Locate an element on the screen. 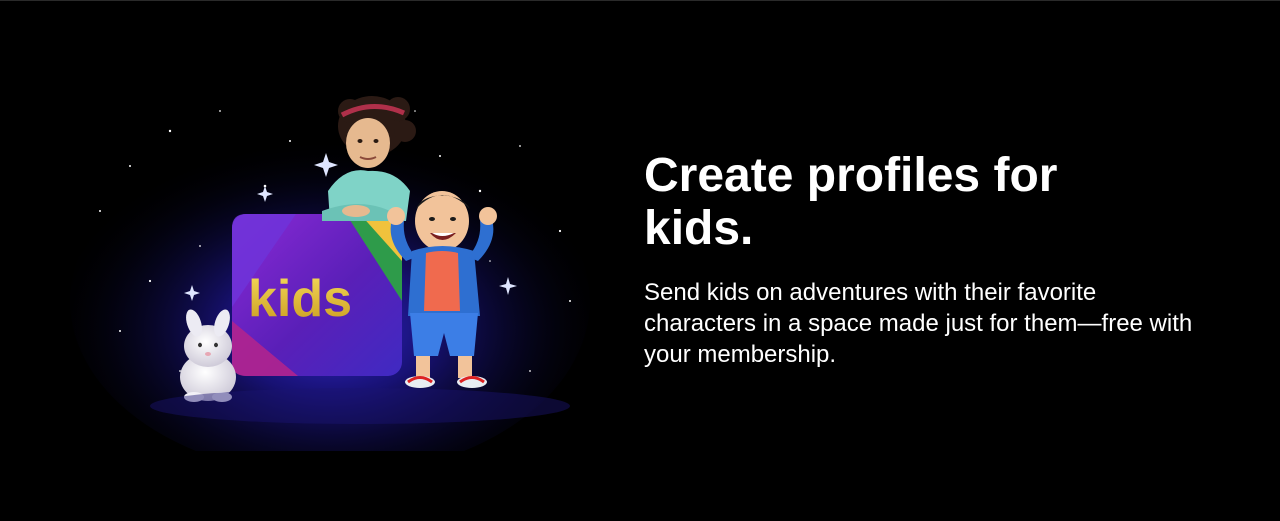  floor-reflection is located at coordinates (360, 406).